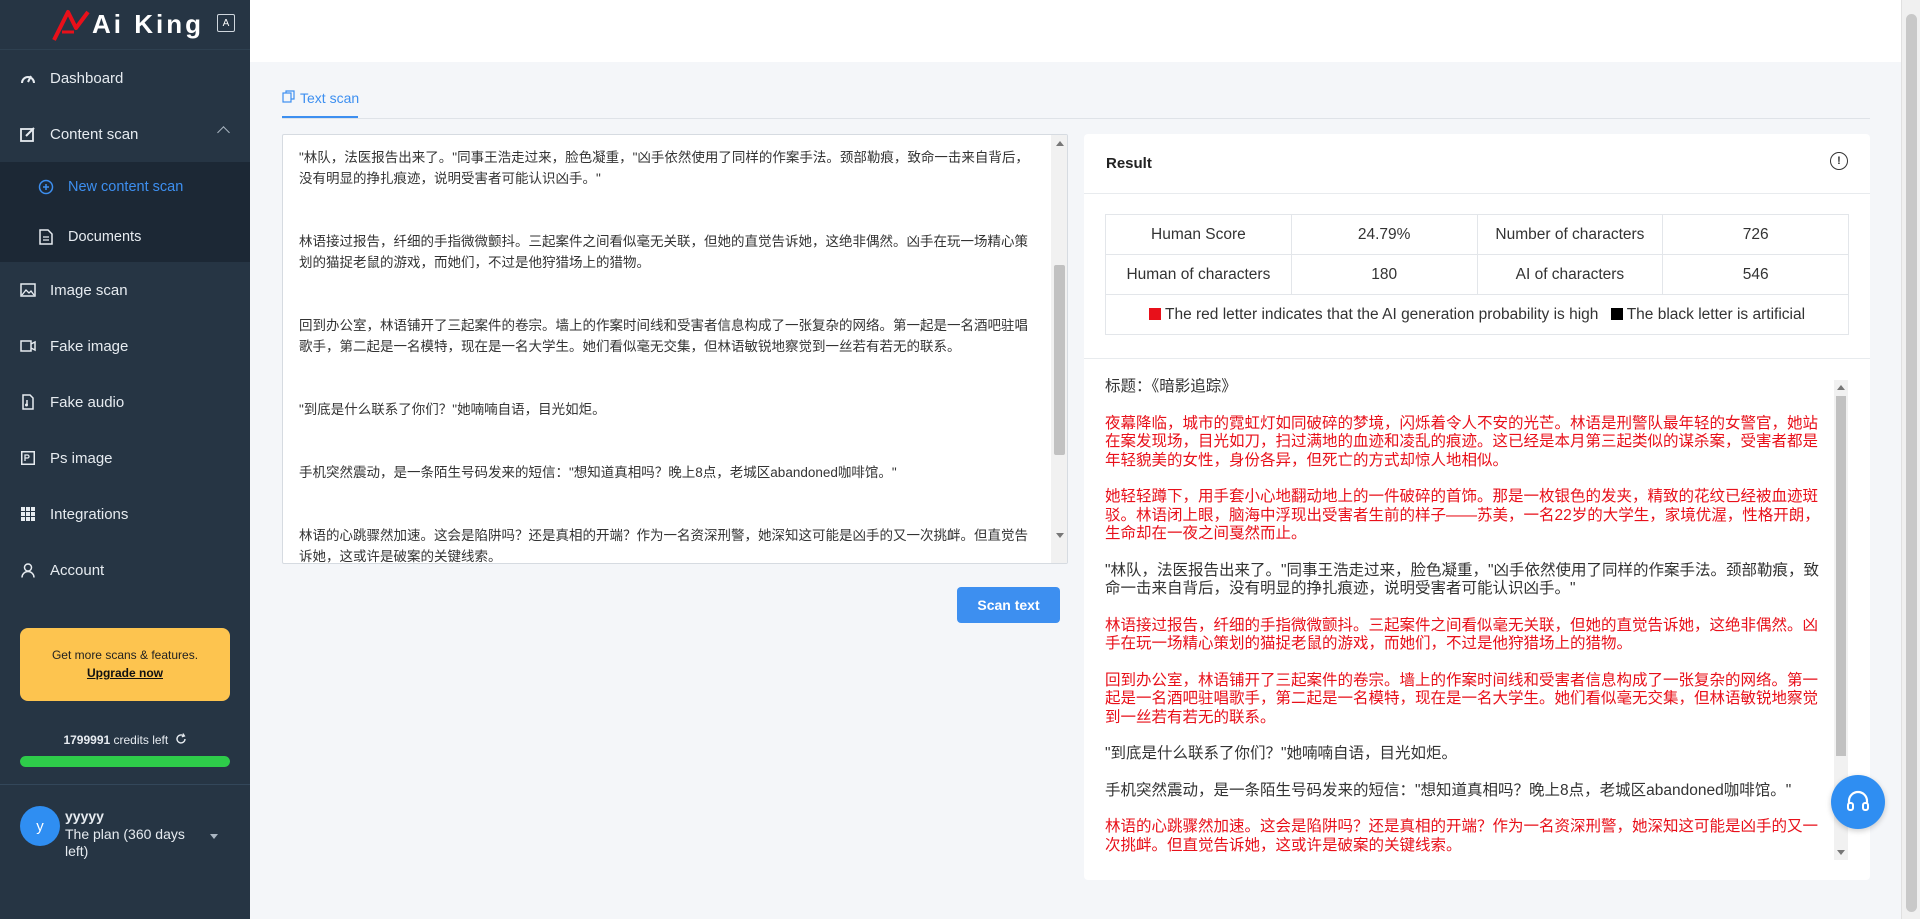 Image resolution: width=1920 pixels, height=919 pixels. I want to click on input-paragraph: "到底是什么联系了你们？"她喃喃自语，目光如炬。, so click(452, 409).